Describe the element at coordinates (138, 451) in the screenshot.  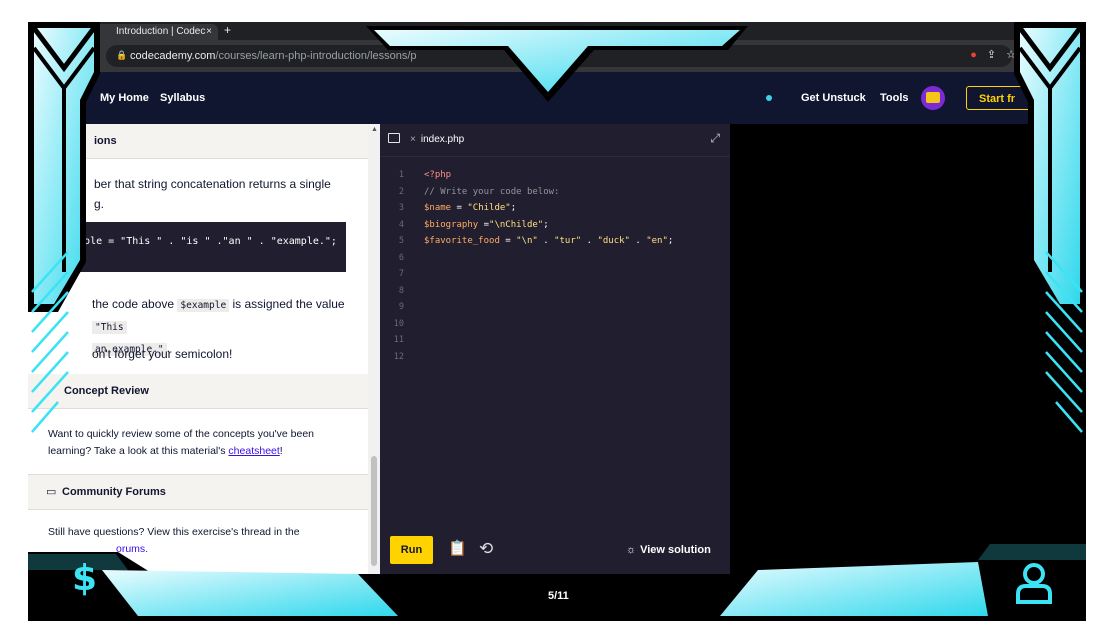
I see `concept-text-line-2: learning? Take a look at this material's` at that location.